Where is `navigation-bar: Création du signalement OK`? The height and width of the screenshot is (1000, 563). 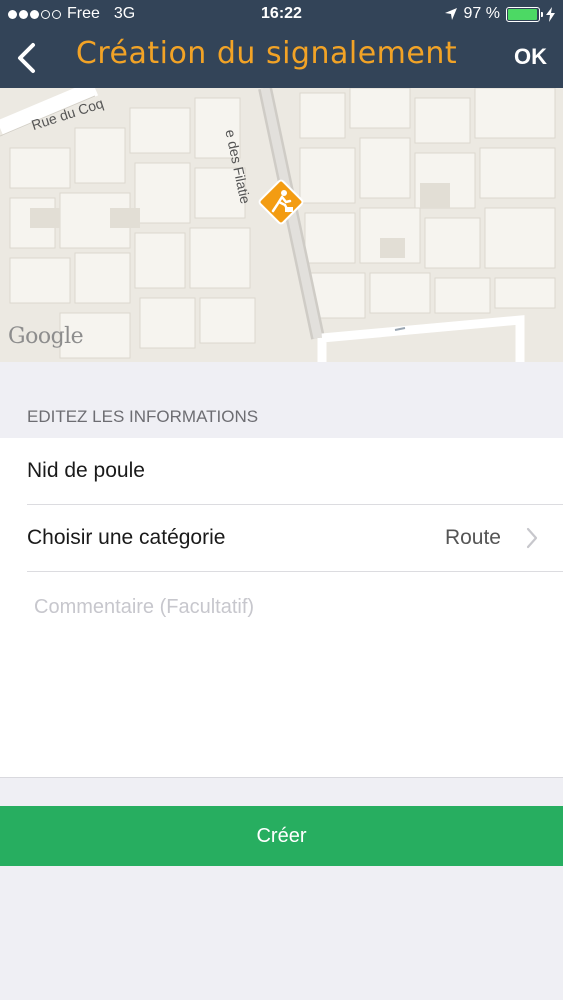 navigation-bar: Création du signalement OK is located at coordinates (281, 58).